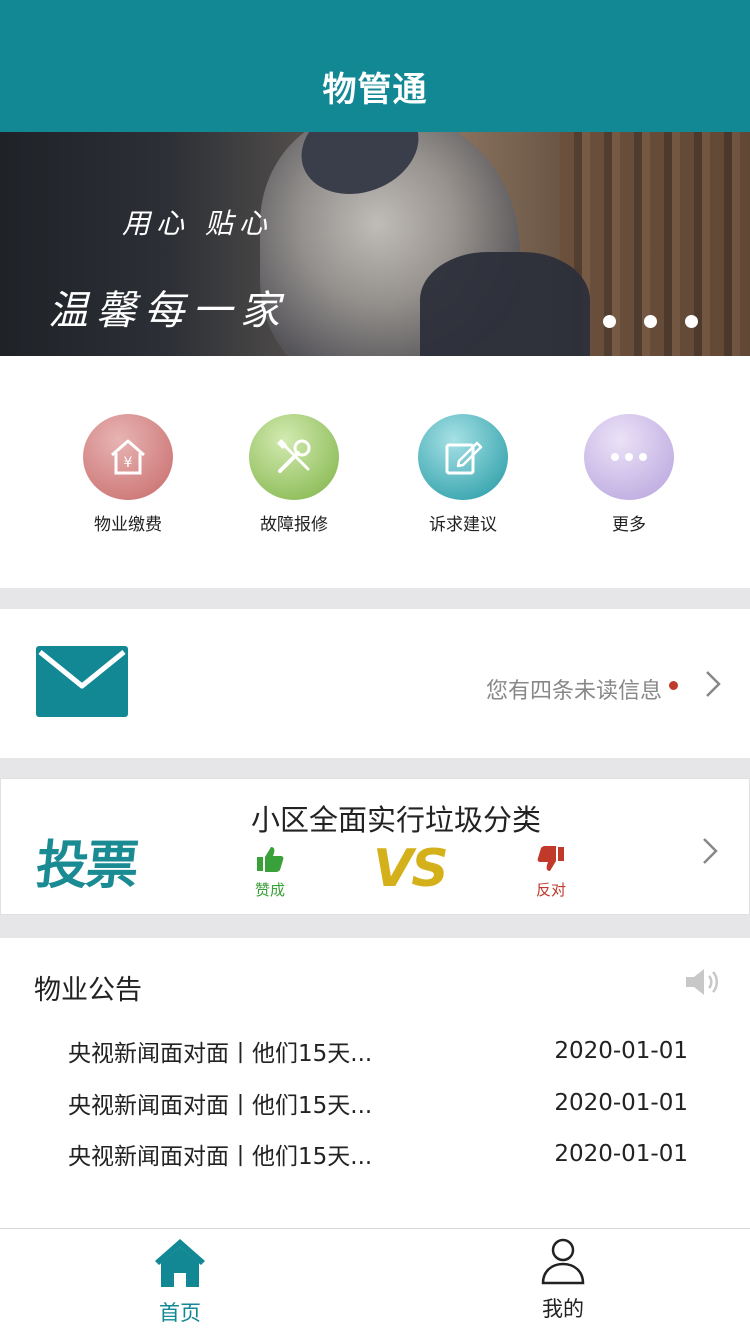 The image size is (750, 1334). Describe the element at coordinates (168, 311) in the screenshot. I see `banner-slogan-line2: 温馨每一家` at that location.